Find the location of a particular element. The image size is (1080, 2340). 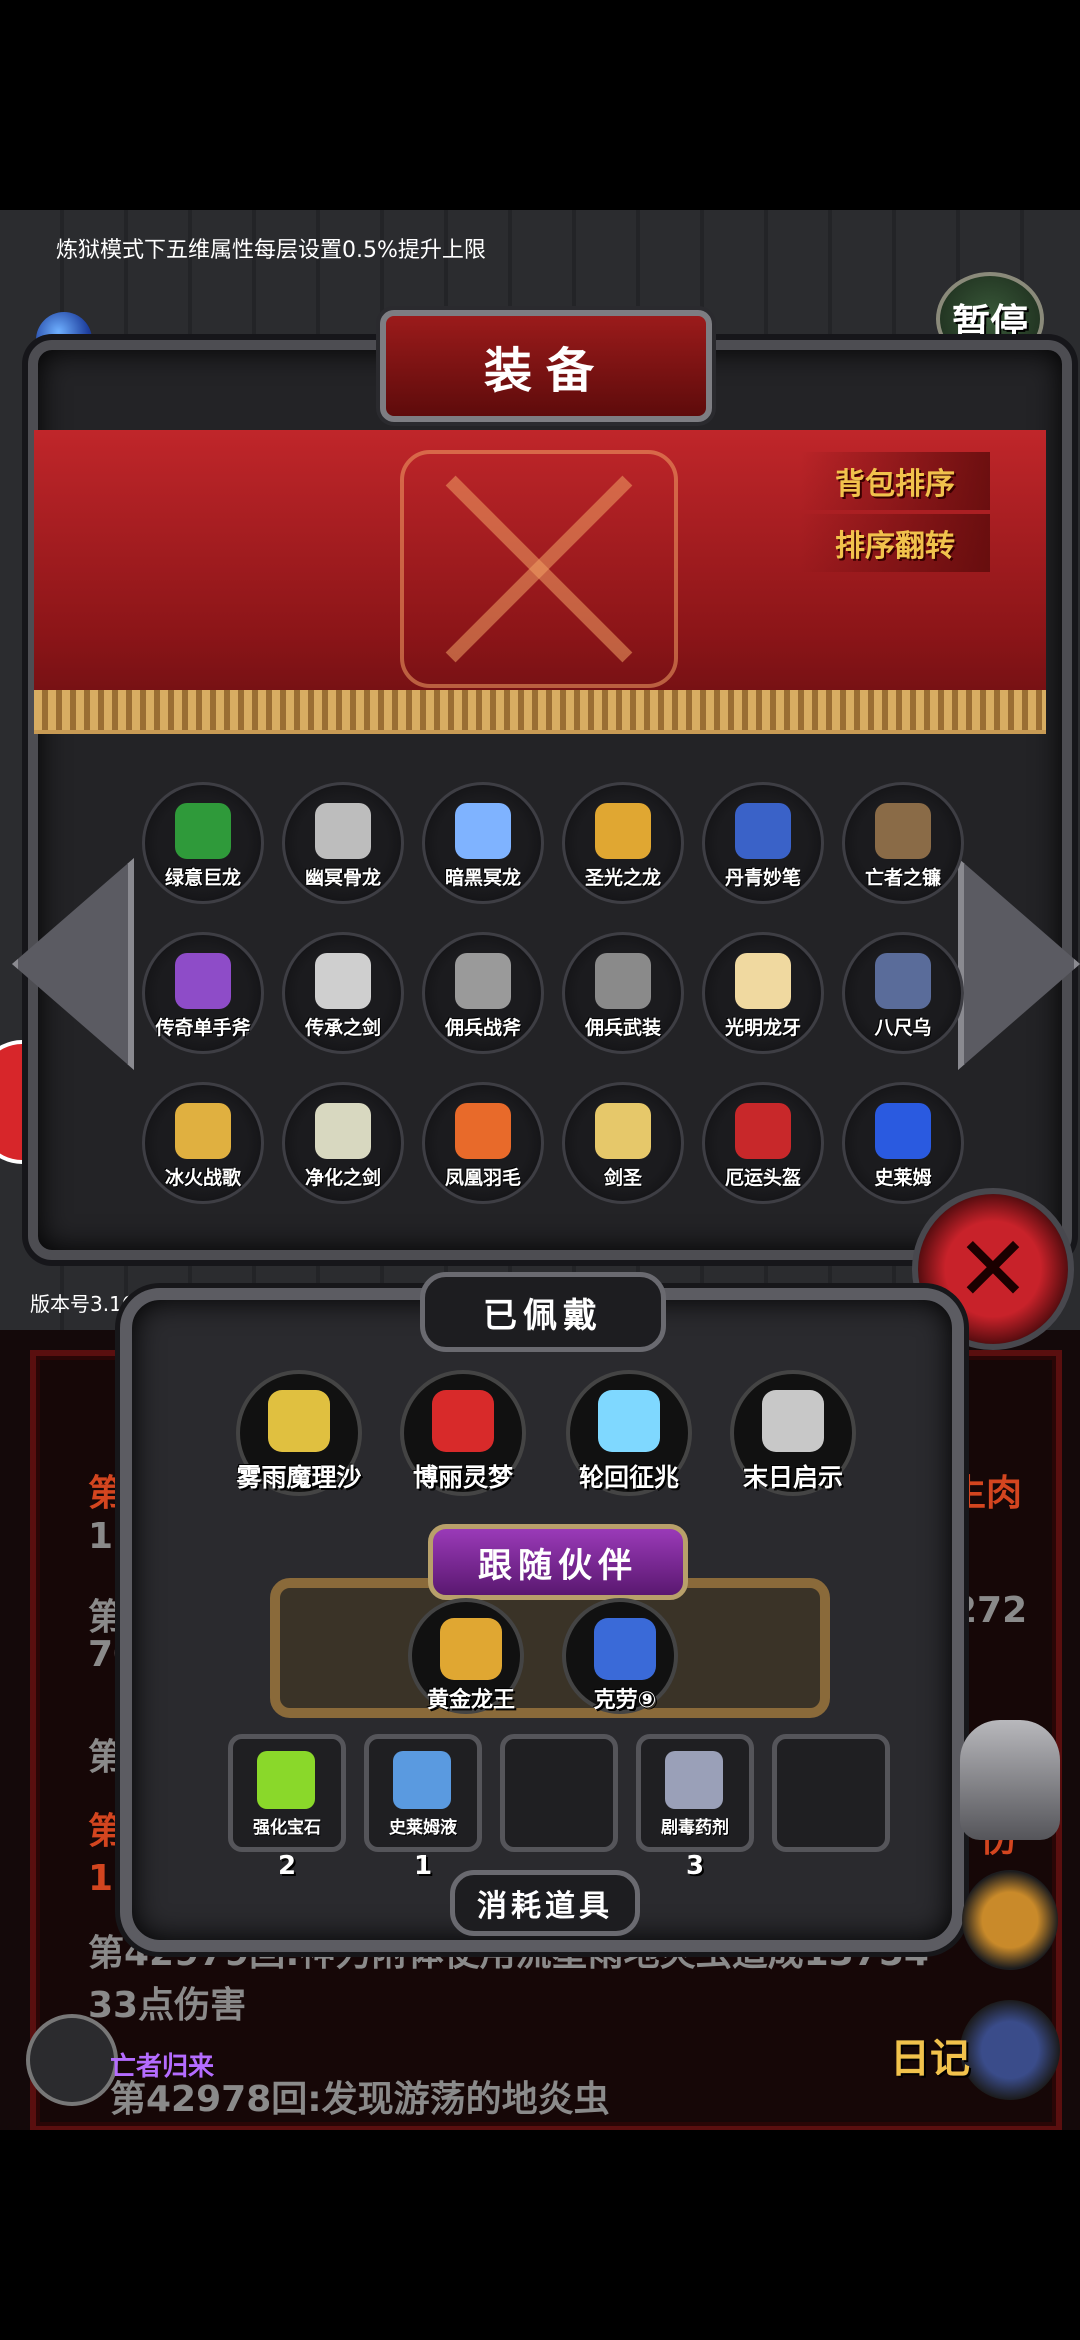

inventory-item: 幽冥骨龙 is located at coordinates (343, 843).